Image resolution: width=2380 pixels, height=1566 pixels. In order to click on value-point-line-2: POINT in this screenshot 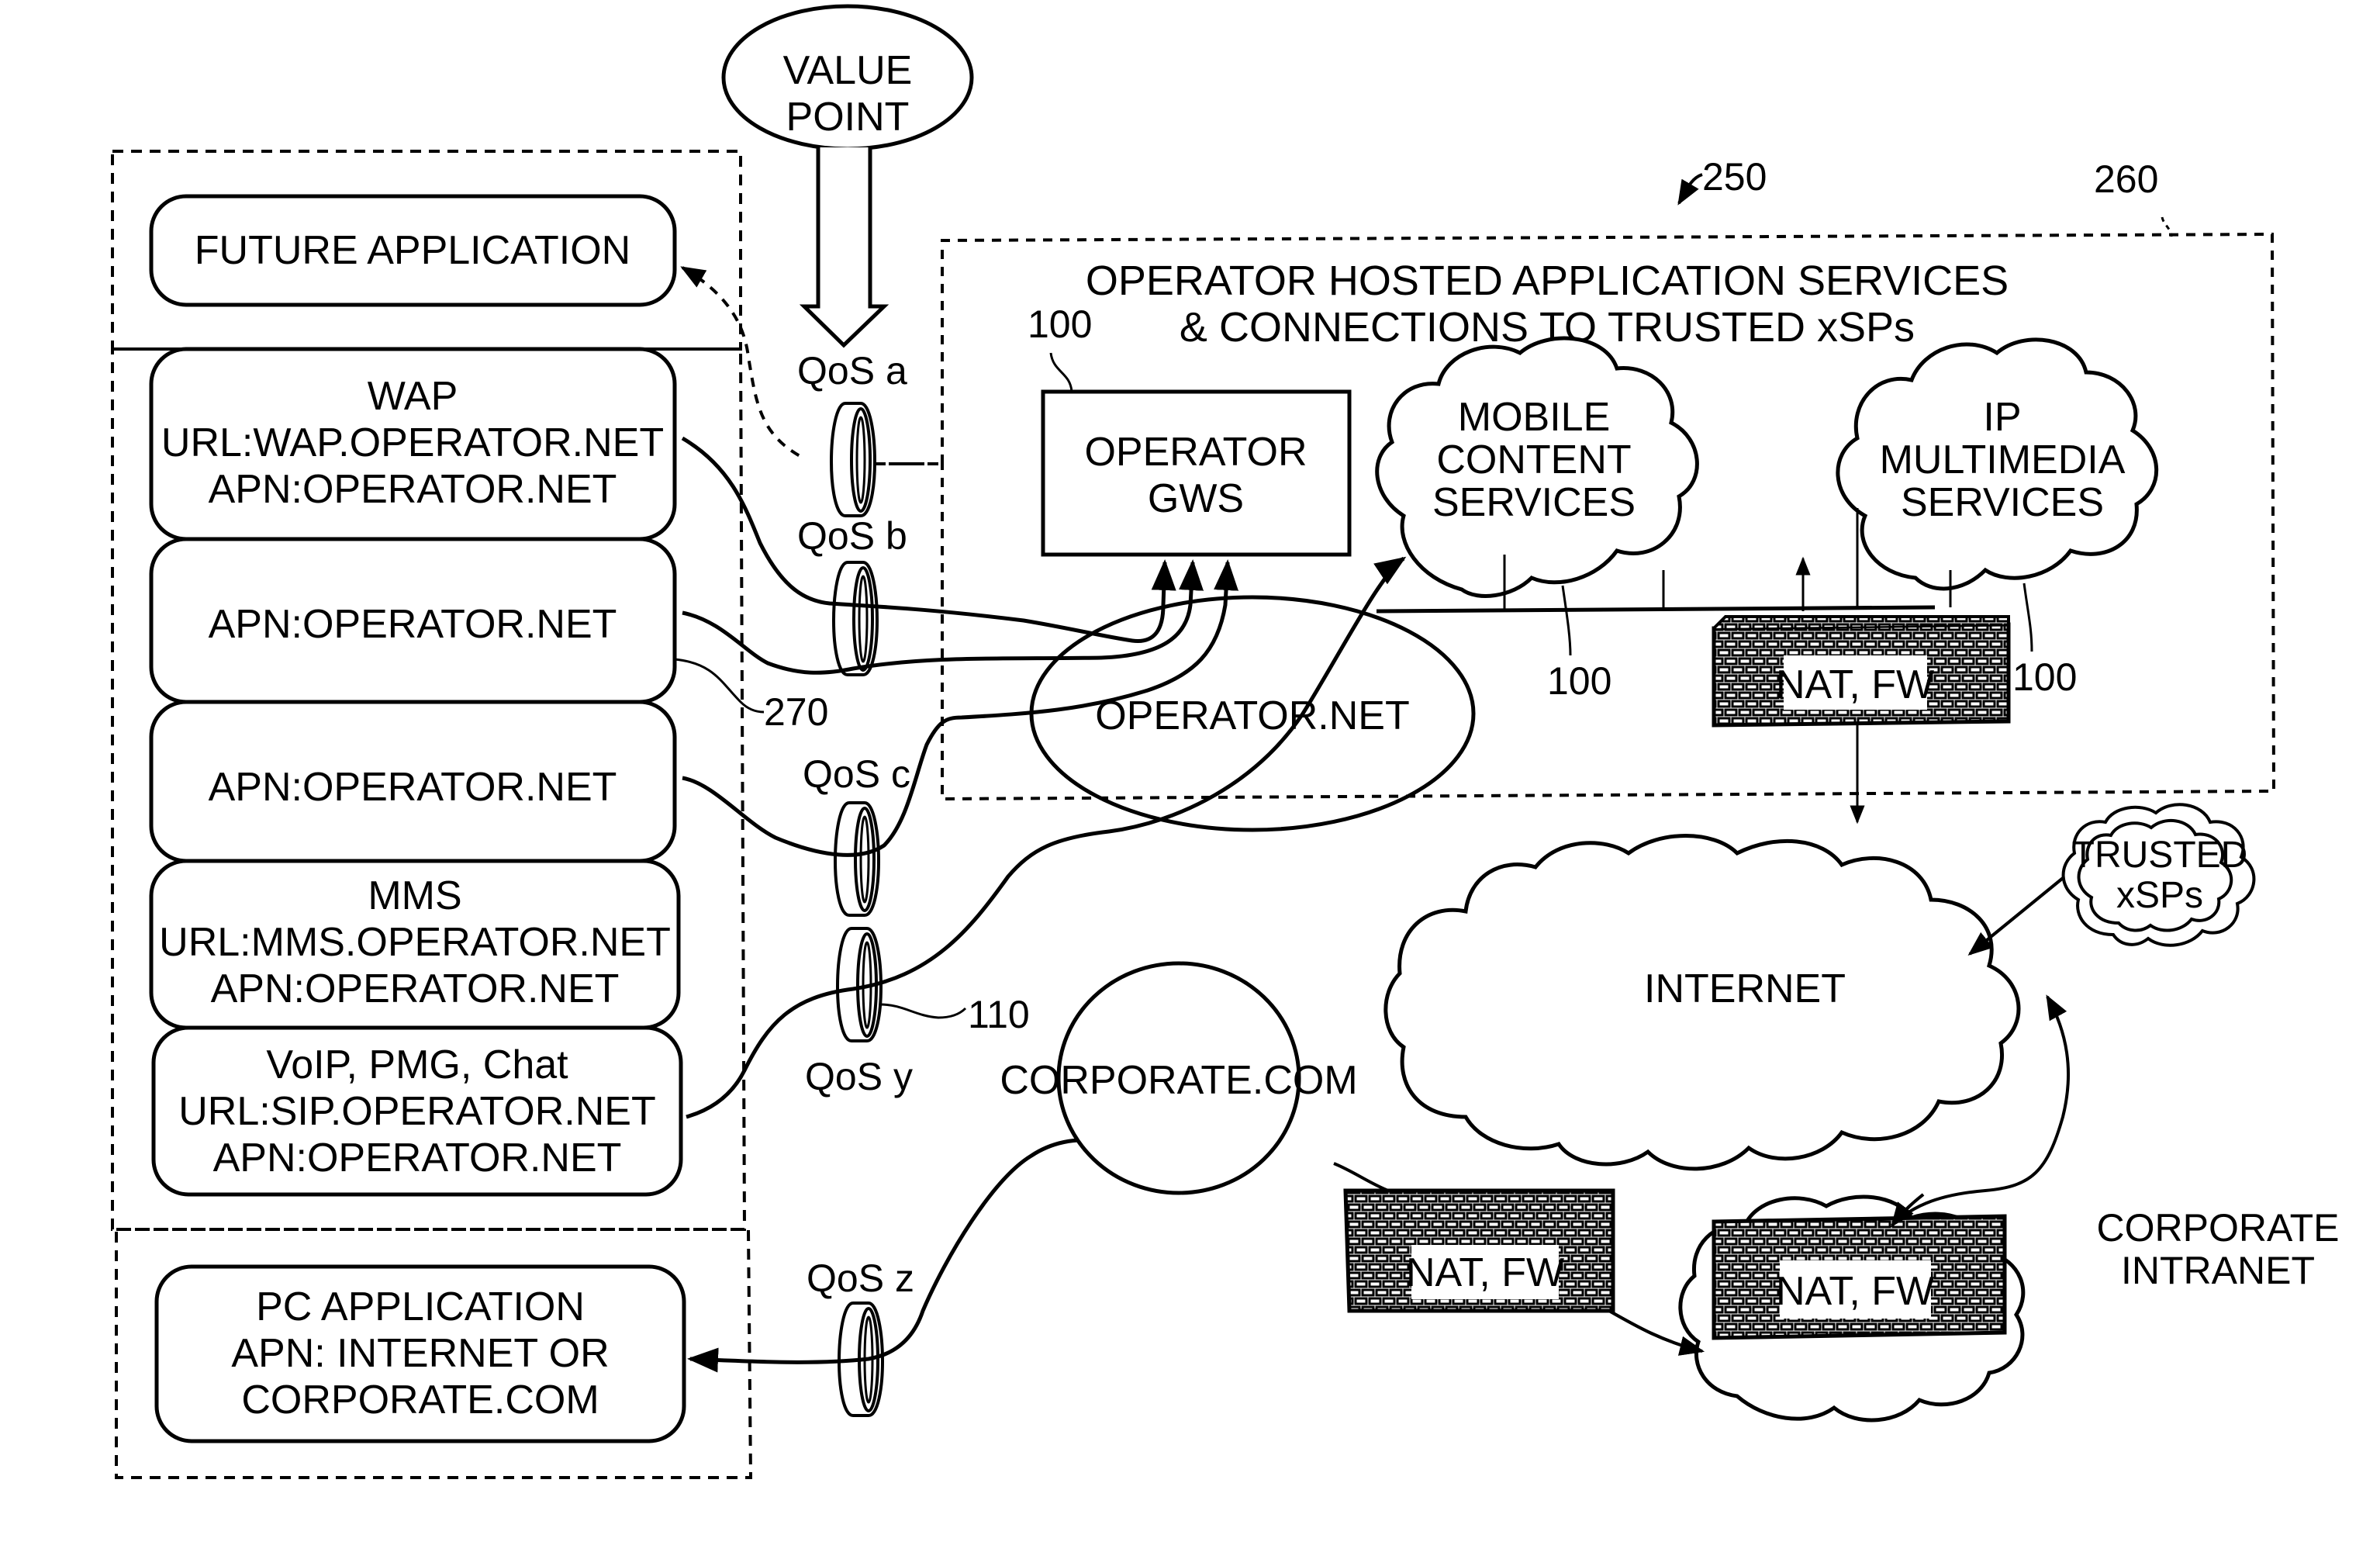, I will do `click(848, 118)`.